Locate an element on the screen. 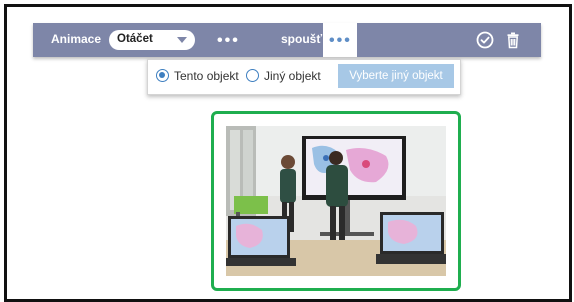 The image size is (574, 302). radio-this-object-label: Tento objekt is located at coordinates (206, 76).